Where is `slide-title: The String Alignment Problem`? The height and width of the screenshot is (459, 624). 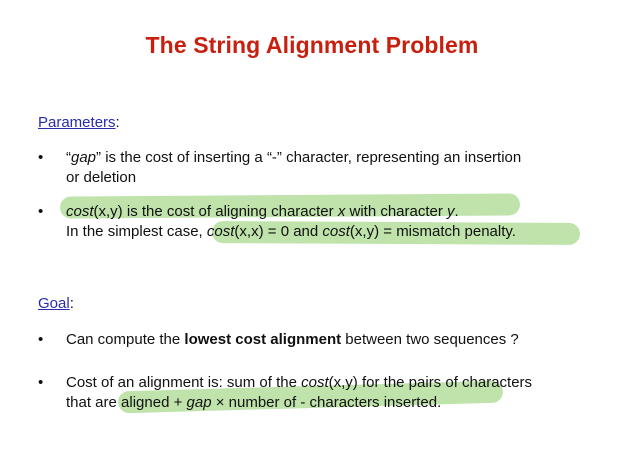 slide-title: The String Alignment Problem is located at coordinates (312, 45).